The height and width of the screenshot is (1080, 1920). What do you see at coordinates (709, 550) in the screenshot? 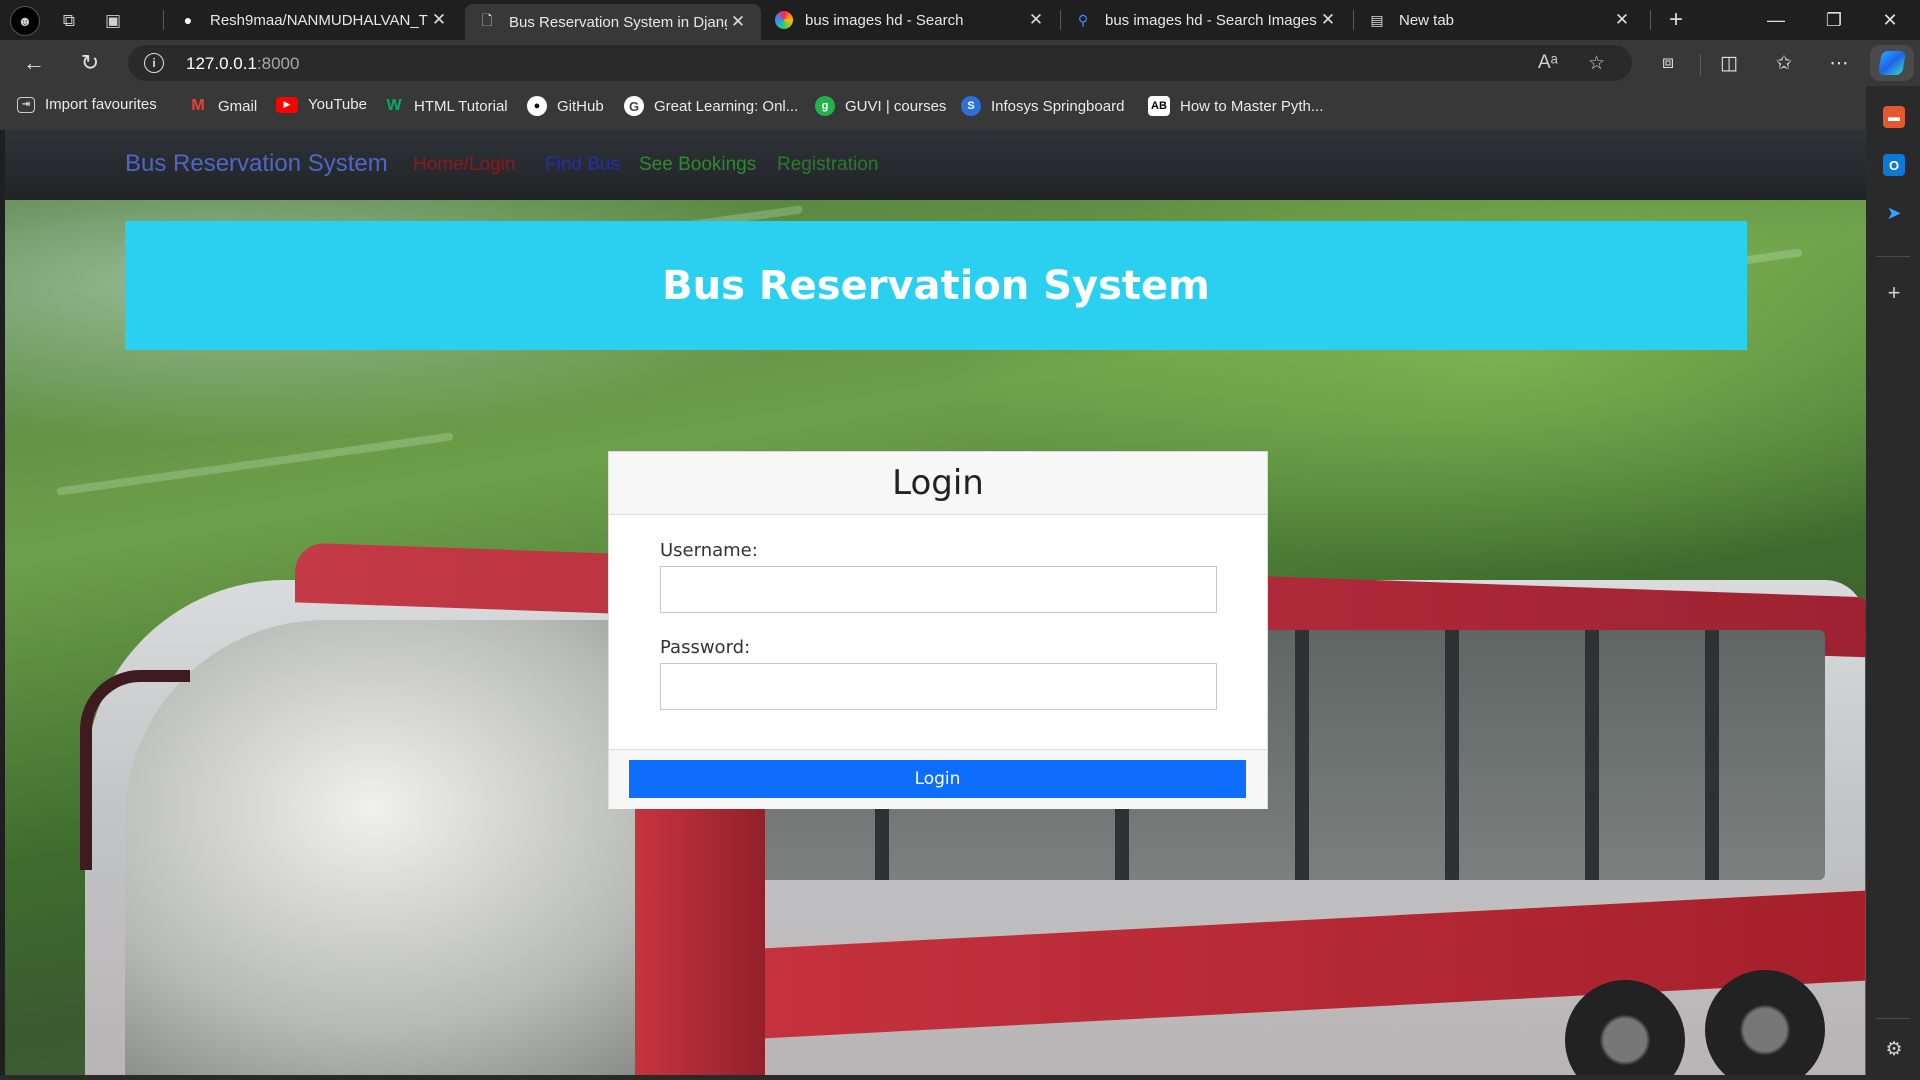
I see `username-label: Username:` at bounding box center [709, 550].